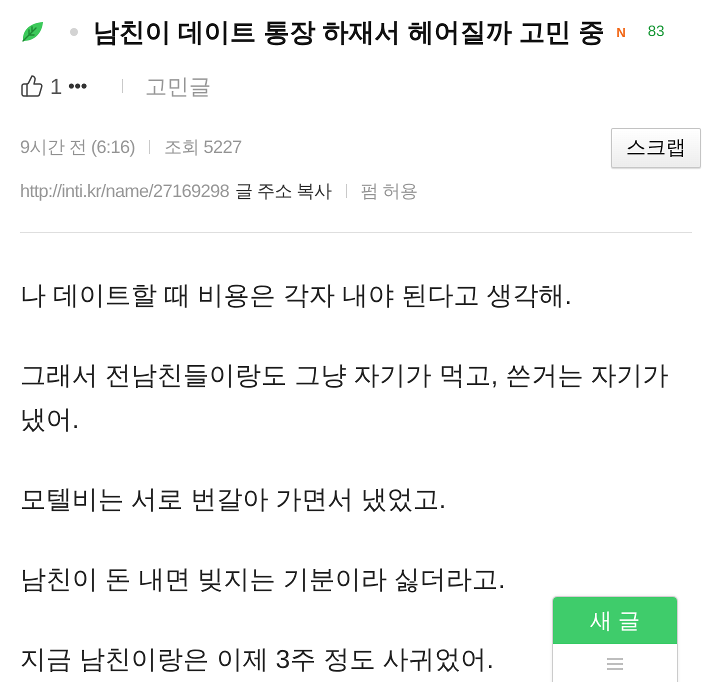 Image resolution: width=712 pixels, height=682 pixels. What do you see at coordinates (296, 295) in the screenshot?
I see `body-paragraph: 나 데이트할 때 비용은 각자 내야 된다고 생각해.` at bounding box center [296, 295].